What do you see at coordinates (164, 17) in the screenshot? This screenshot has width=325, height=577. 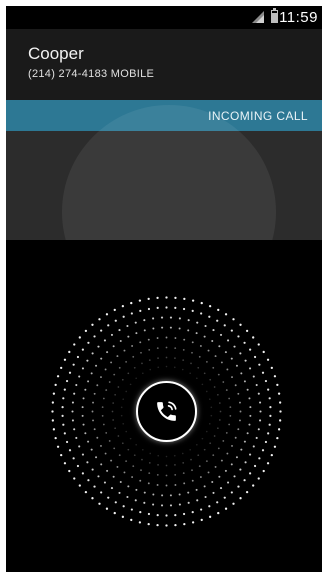 I see `status-bar: 11:59` at bounding box center [164, 17].